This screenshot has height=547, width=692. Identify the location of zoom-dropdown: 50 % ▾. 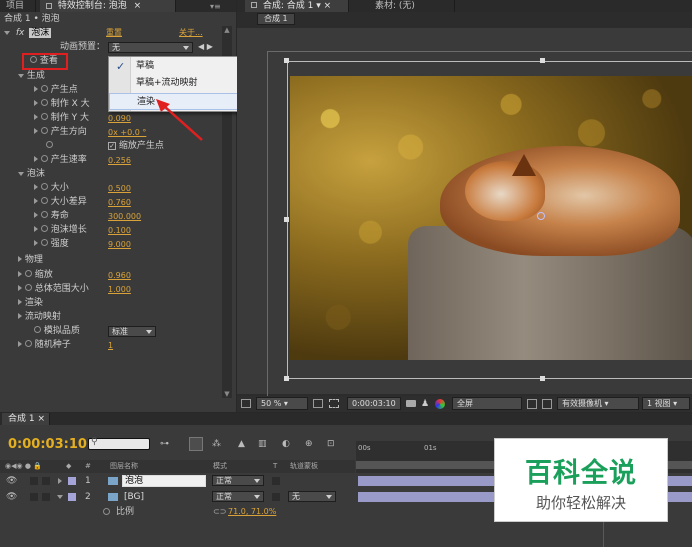
(282, 403).